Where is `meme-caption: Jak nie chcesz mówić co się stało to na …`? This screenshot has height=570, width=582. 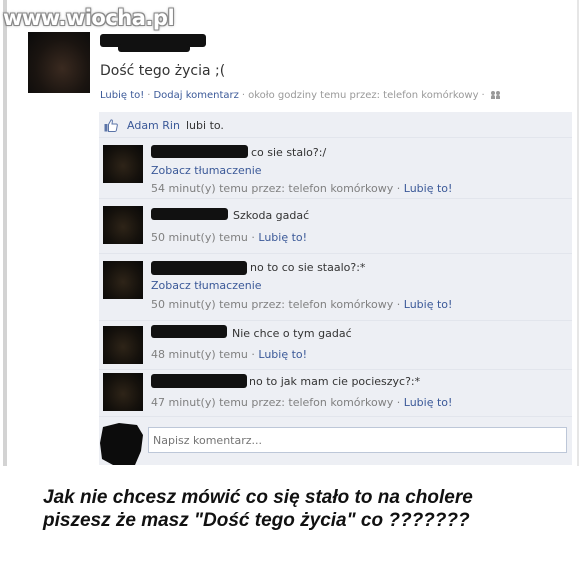 meme-caption: Jak nie chcesz mówić co się stało to na … is located at coordinates (258, 509).